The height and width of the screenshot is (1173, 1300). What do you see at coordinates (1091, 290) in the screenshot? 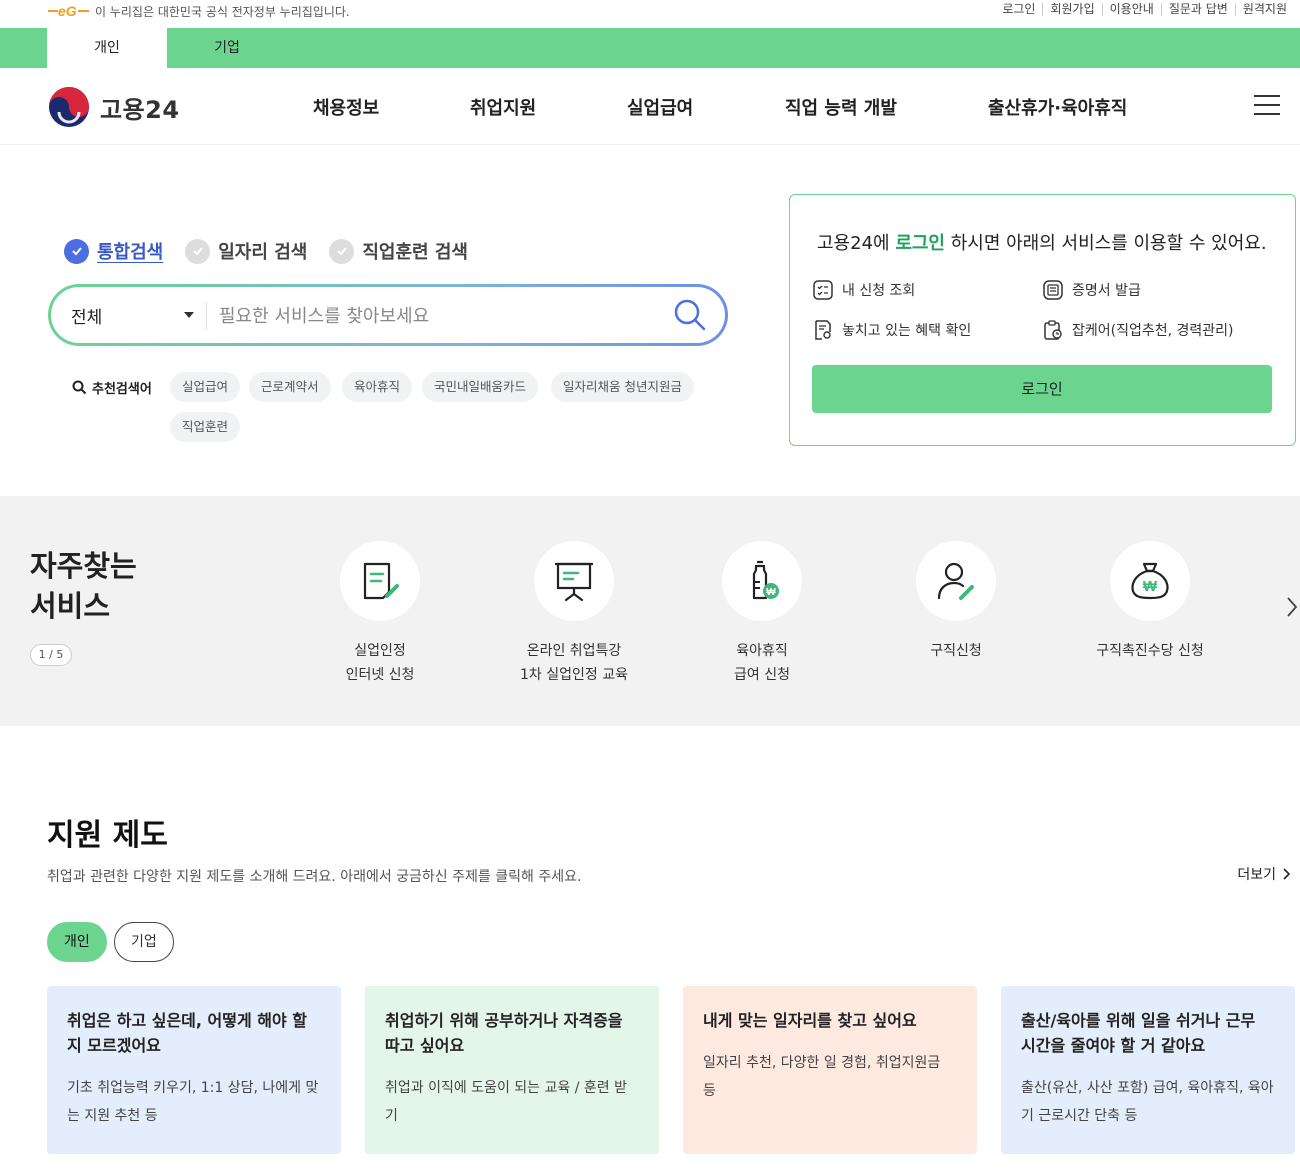
I see `certificate-issue-link: 증명서 발급` at bounding box center [1091, 290].